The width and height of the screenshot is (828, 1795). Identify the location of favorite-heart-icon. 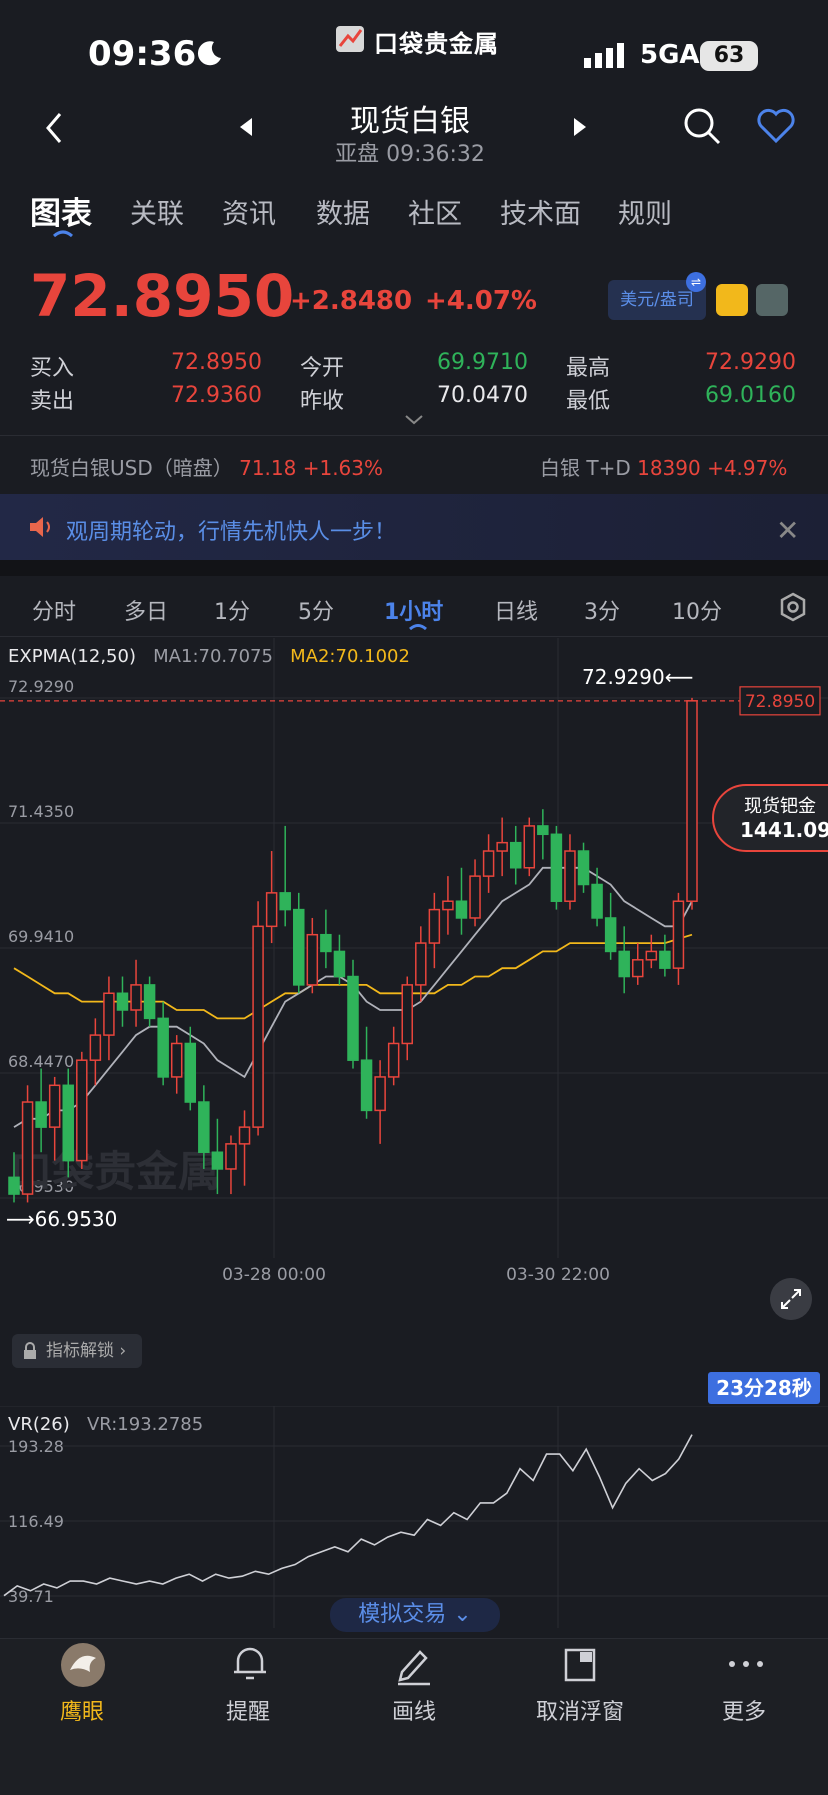
(776, 126).